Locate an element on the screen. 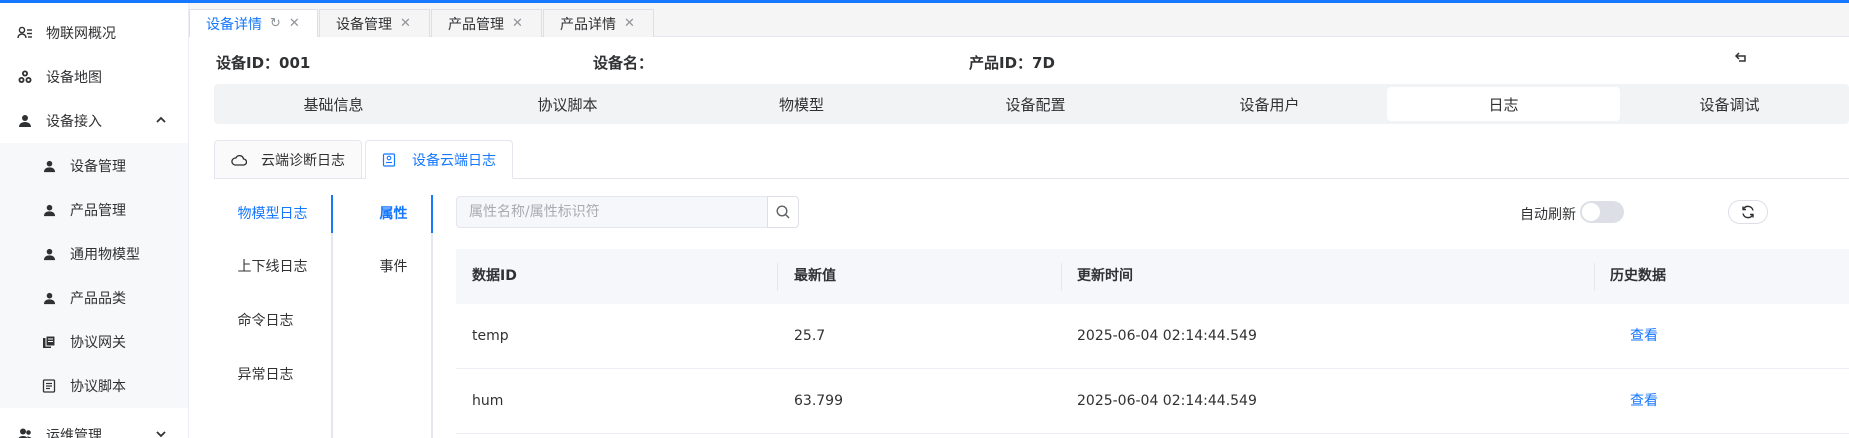 The height and width of the screenshot is (438, 1849). sidebar-item-label: 协议网关 is located at coordinates (98, 343).